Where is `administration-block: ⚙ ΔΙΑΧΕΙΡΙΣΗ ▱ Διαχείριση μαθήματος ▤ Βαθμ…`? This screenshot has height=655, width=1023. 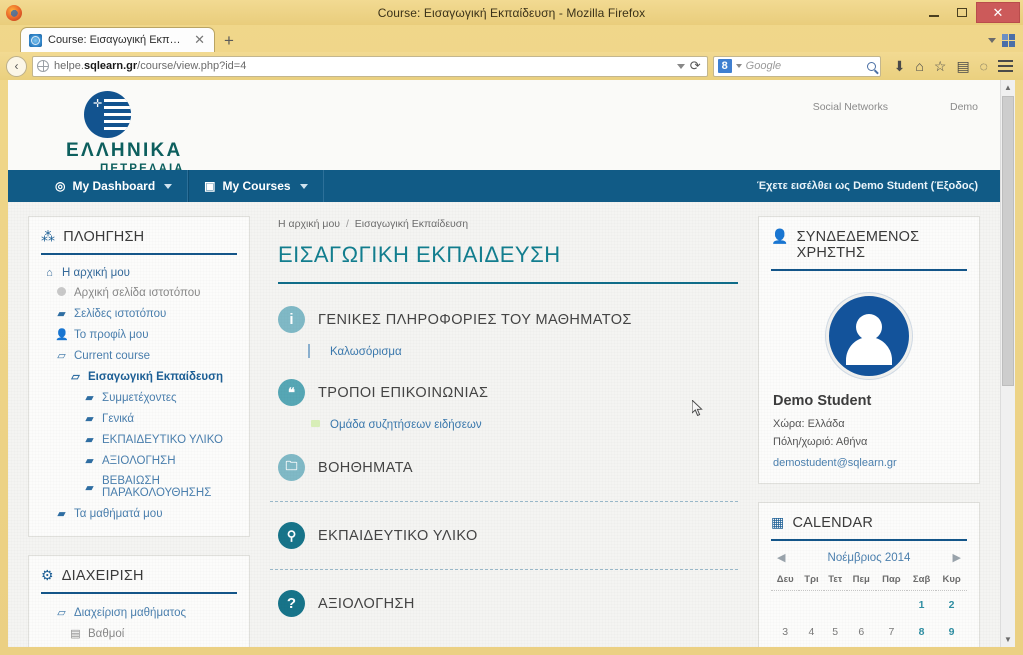
administration-block: ⚙ ΔΙΑΧΕΙΡΙΣΗ ▱ Διαχείριση μαθήματος ▤ Βαθμ… is located at coordinates (139, 601).